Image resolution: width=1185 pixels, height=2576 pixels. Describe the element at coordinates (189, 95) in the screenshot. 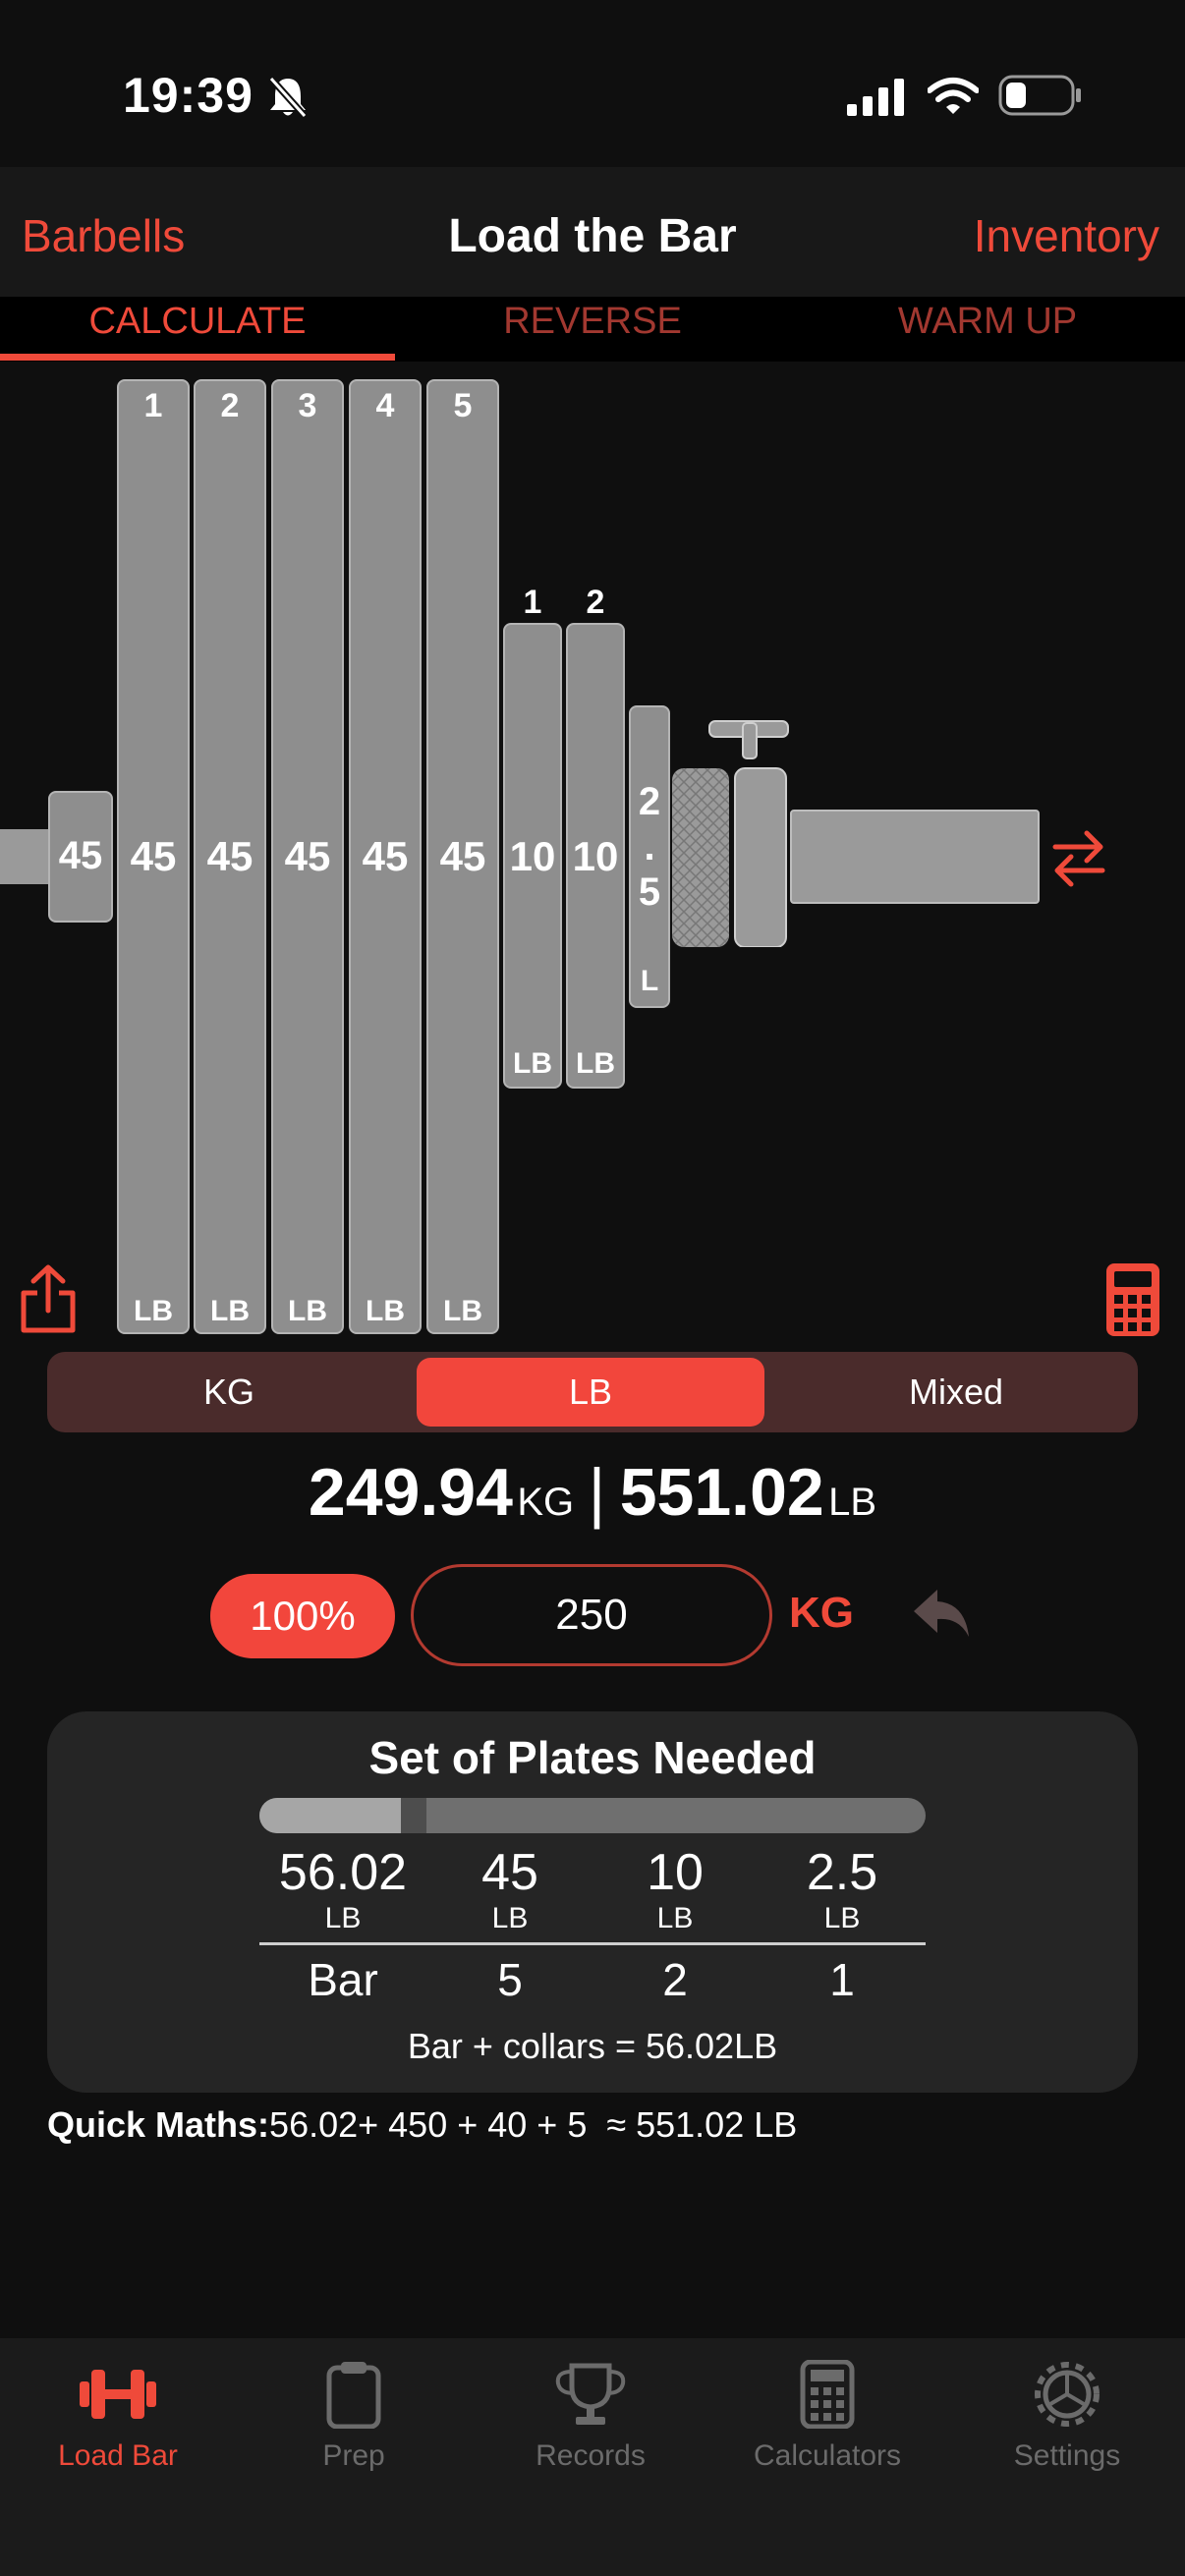

I see `status-time: 19:39` at that location.